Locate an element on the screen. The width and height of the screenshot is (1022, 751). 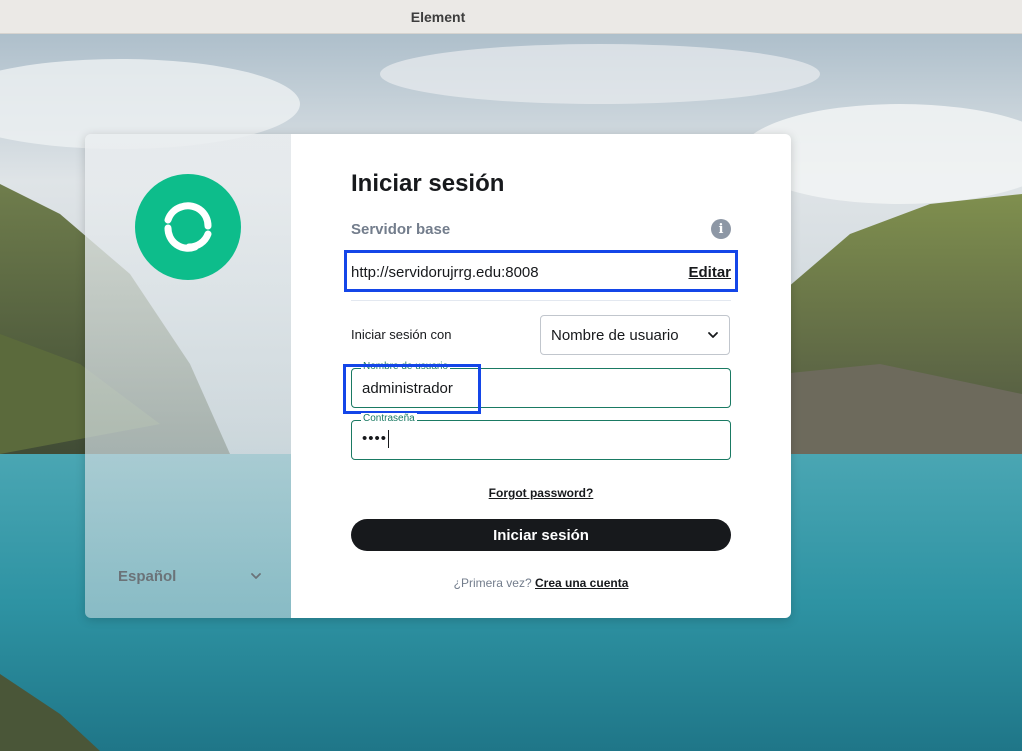
username-field: Nombre de usuario administrador is located at coordinates (541, 384).